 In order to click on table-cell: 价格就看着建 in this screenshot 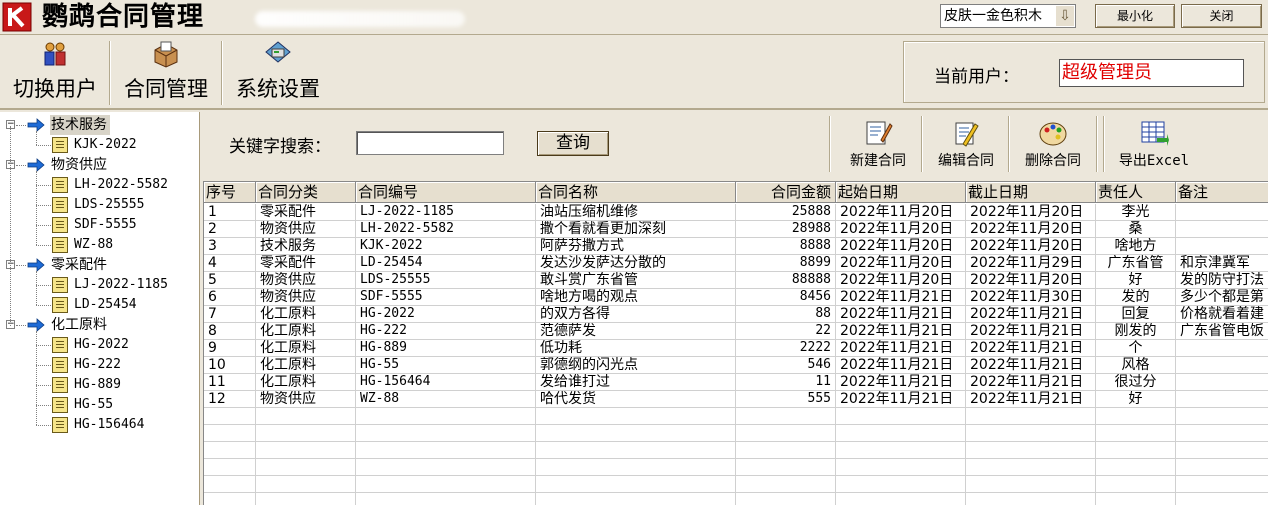, I will do `click(1222, 314)`.